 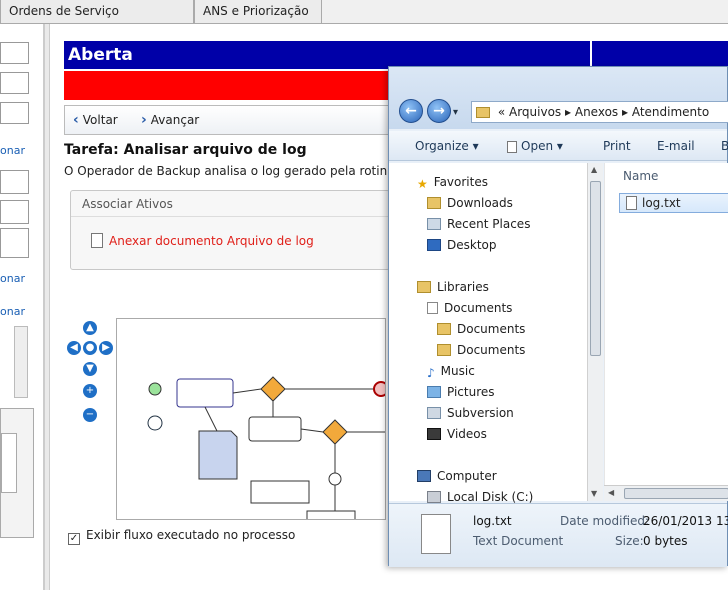 I want to click on nav-label: Videos, so click(x=467, y=434).